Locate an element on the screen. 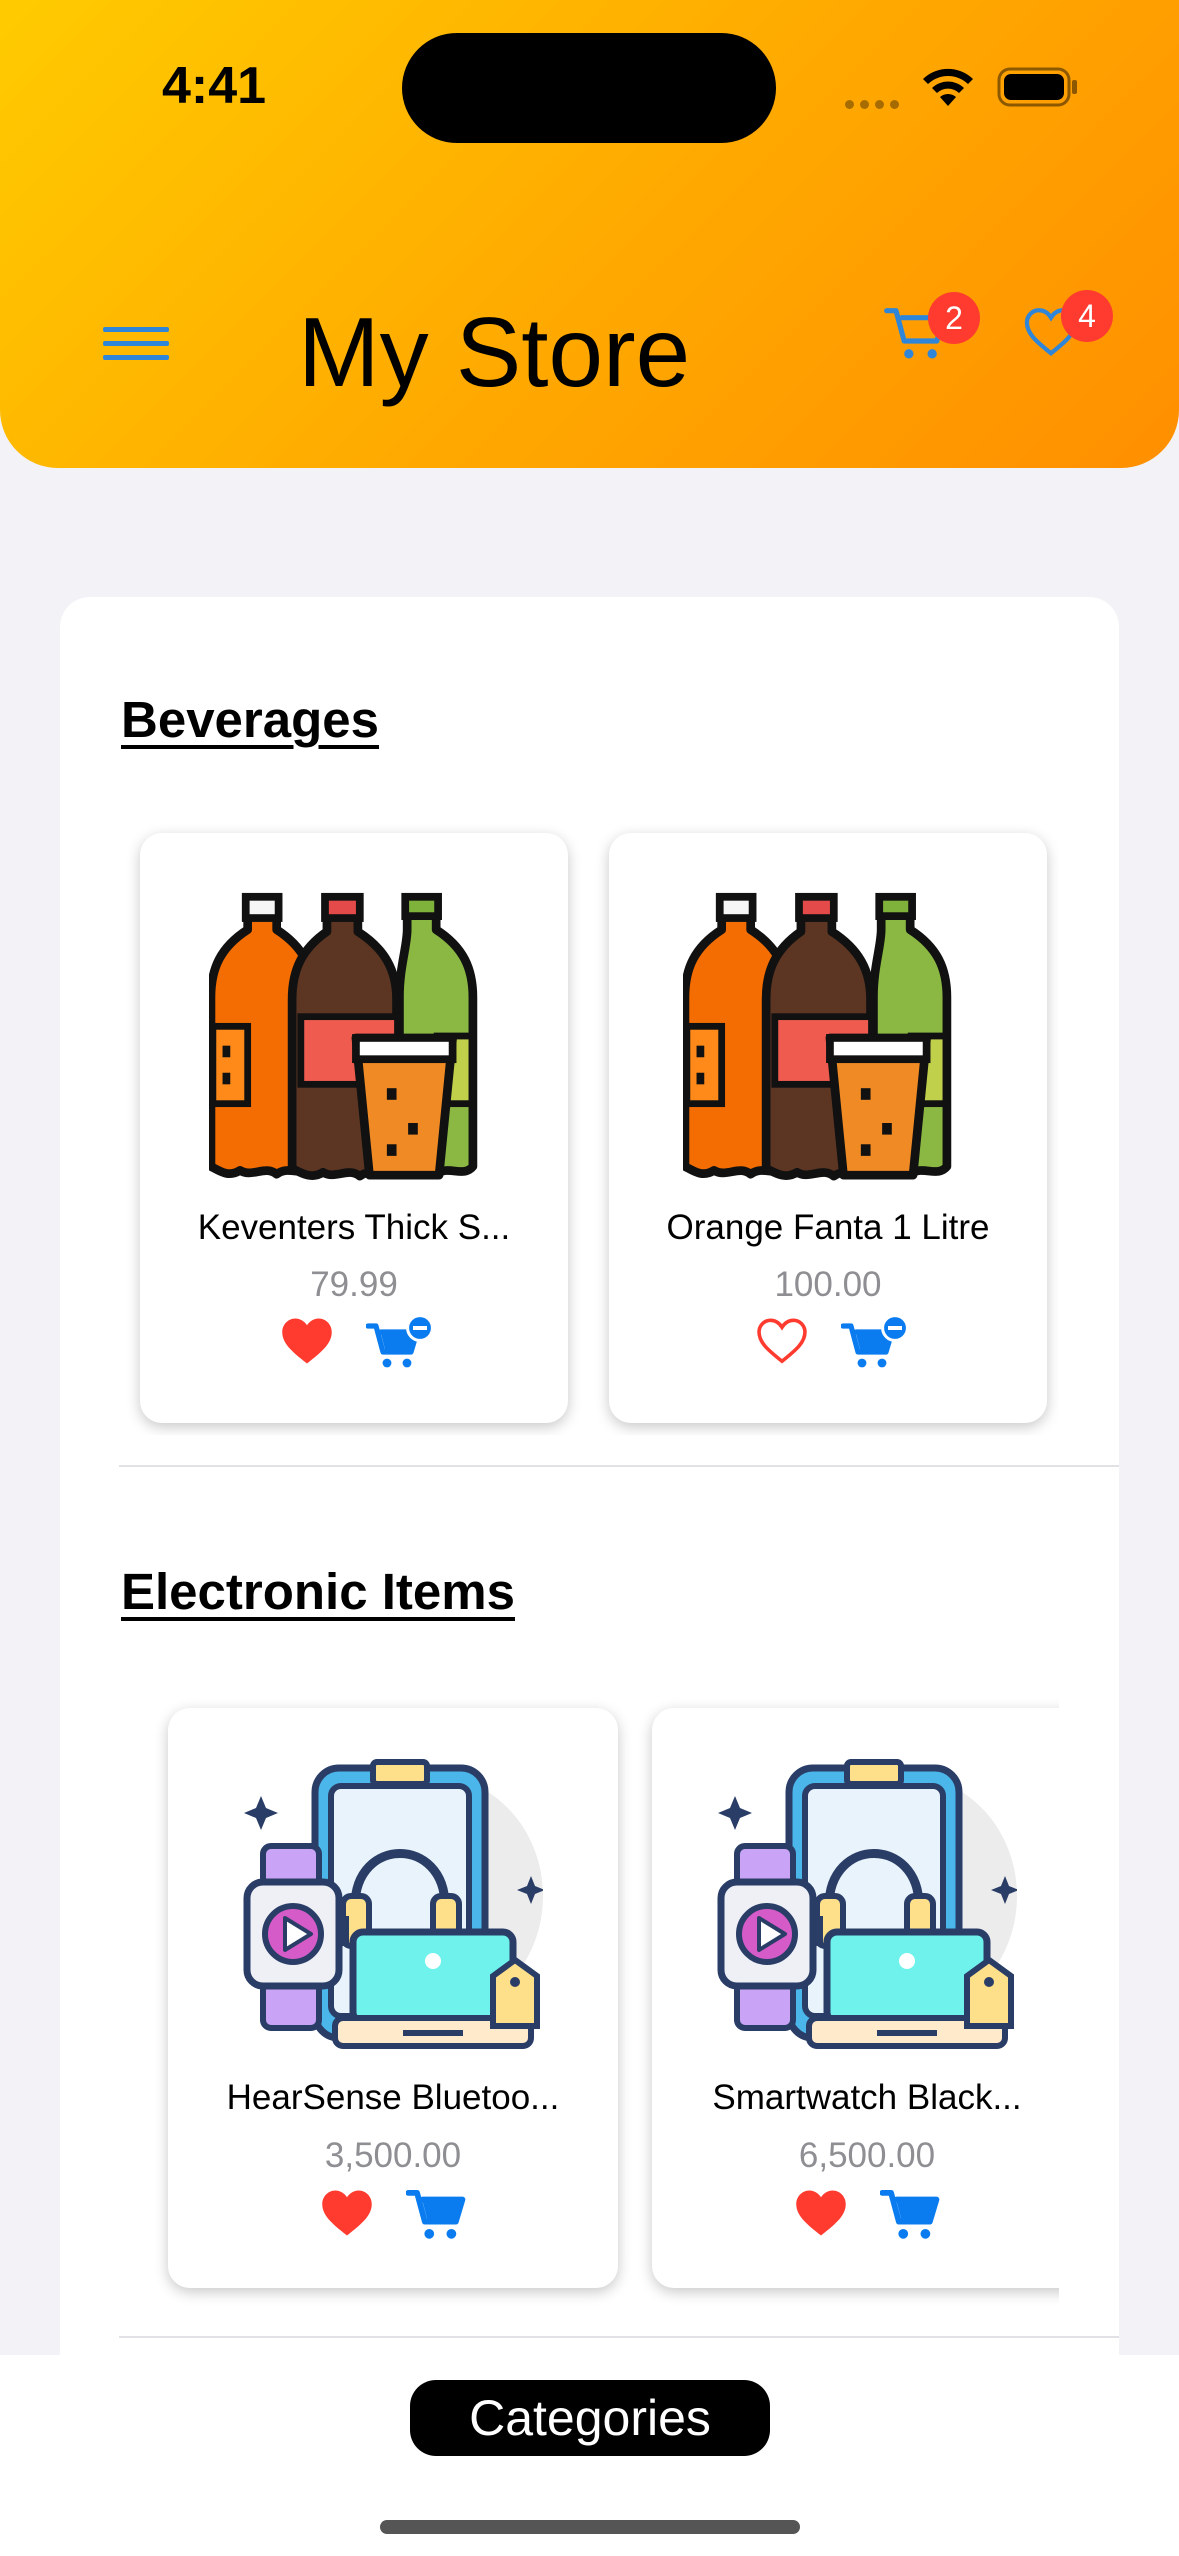 This screenshot has height=2556, width=1179. home-indicator is located at coordinates (590, 2527).